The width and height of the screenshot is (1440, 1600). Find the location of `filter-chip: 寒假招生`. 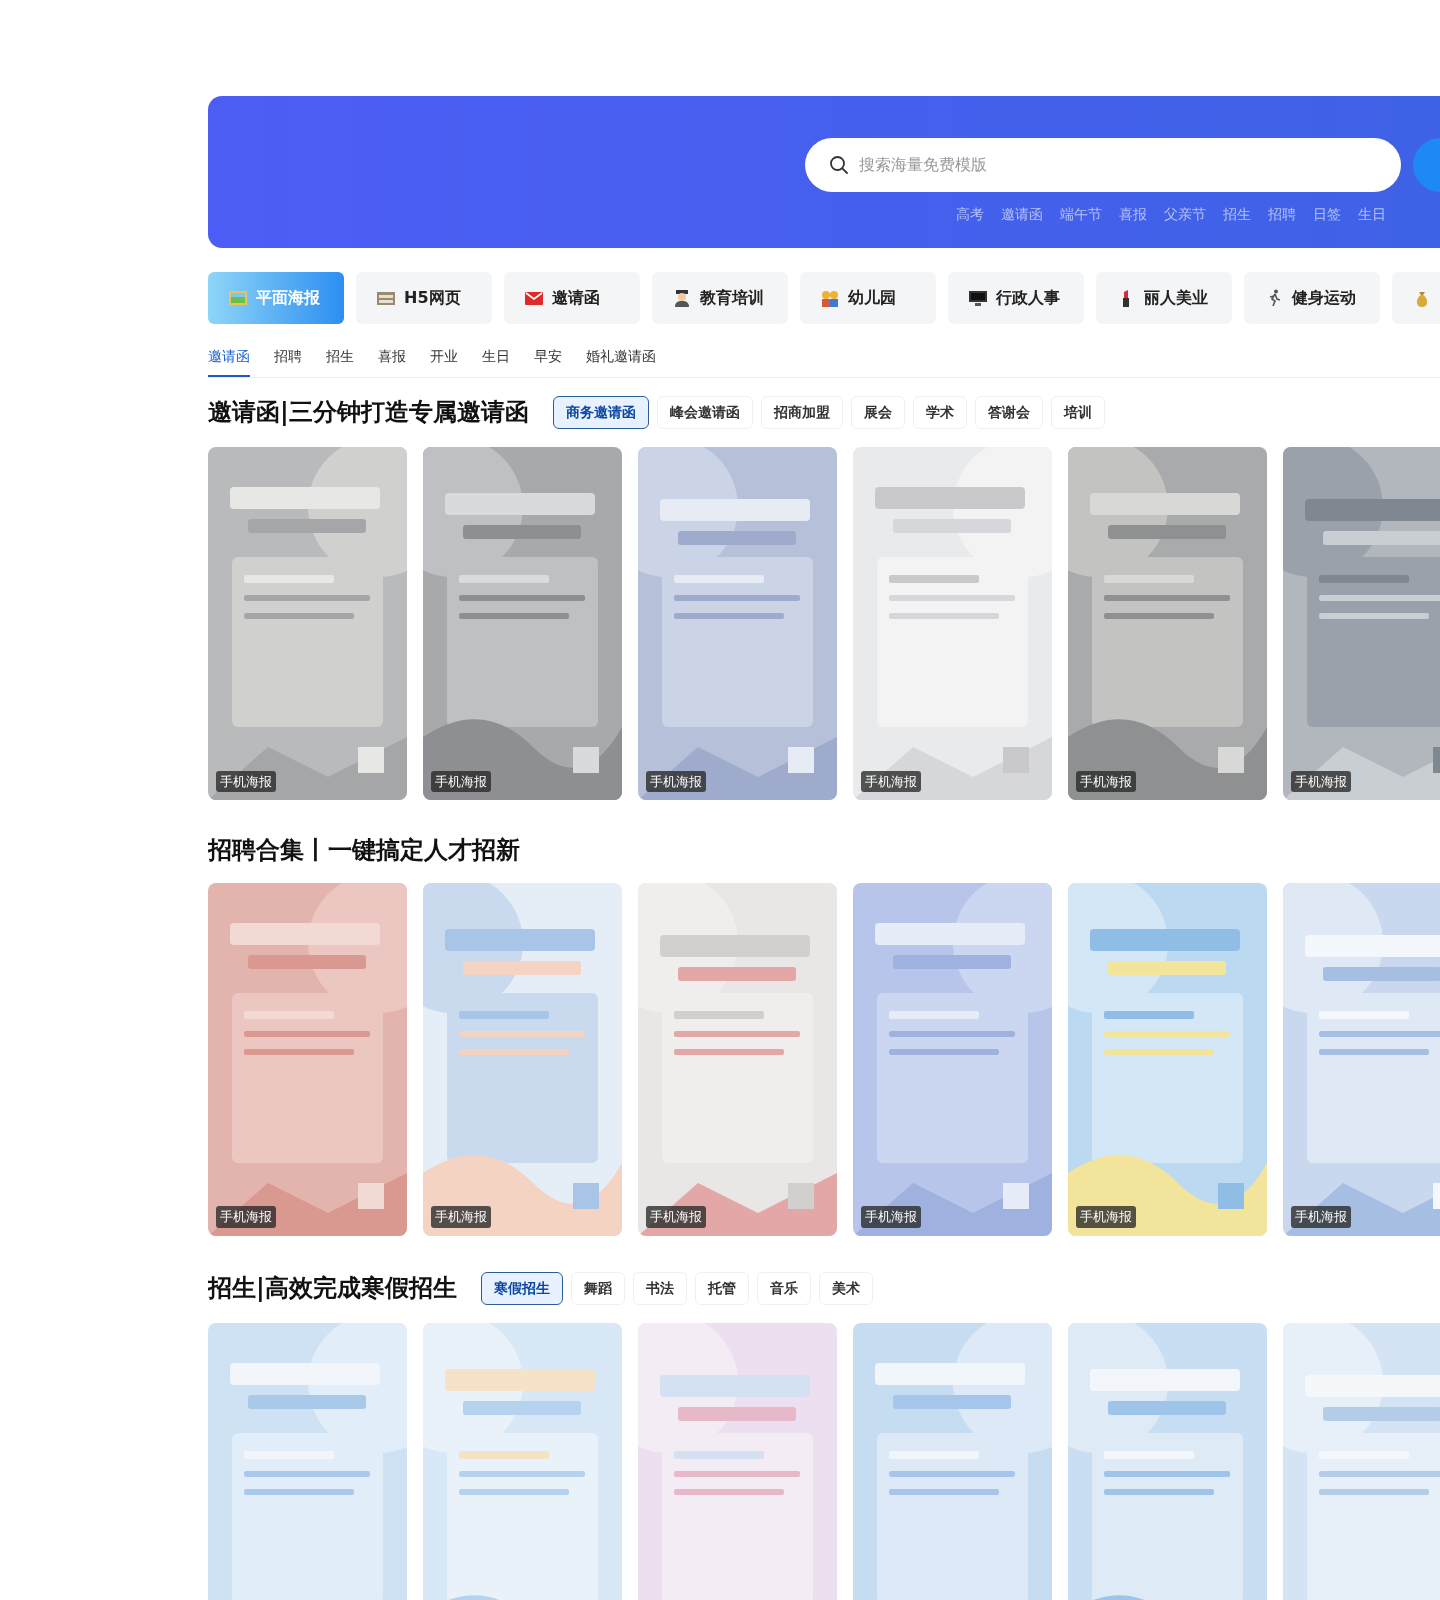

filter-chip: 寒假招生 is located at coordinates (521, 1288).